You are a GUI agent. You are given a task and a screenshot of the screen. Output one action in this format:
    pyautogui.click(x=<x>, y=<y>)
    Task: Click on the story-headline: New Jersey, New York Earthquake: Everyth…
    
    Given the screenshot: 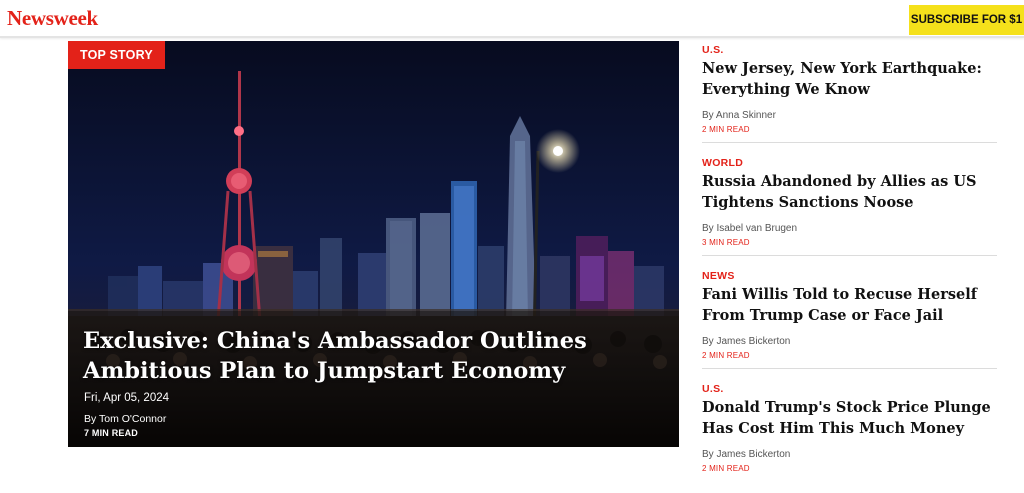 What is the action you would take?
    pyautogui.click(x=849, y=79)
    